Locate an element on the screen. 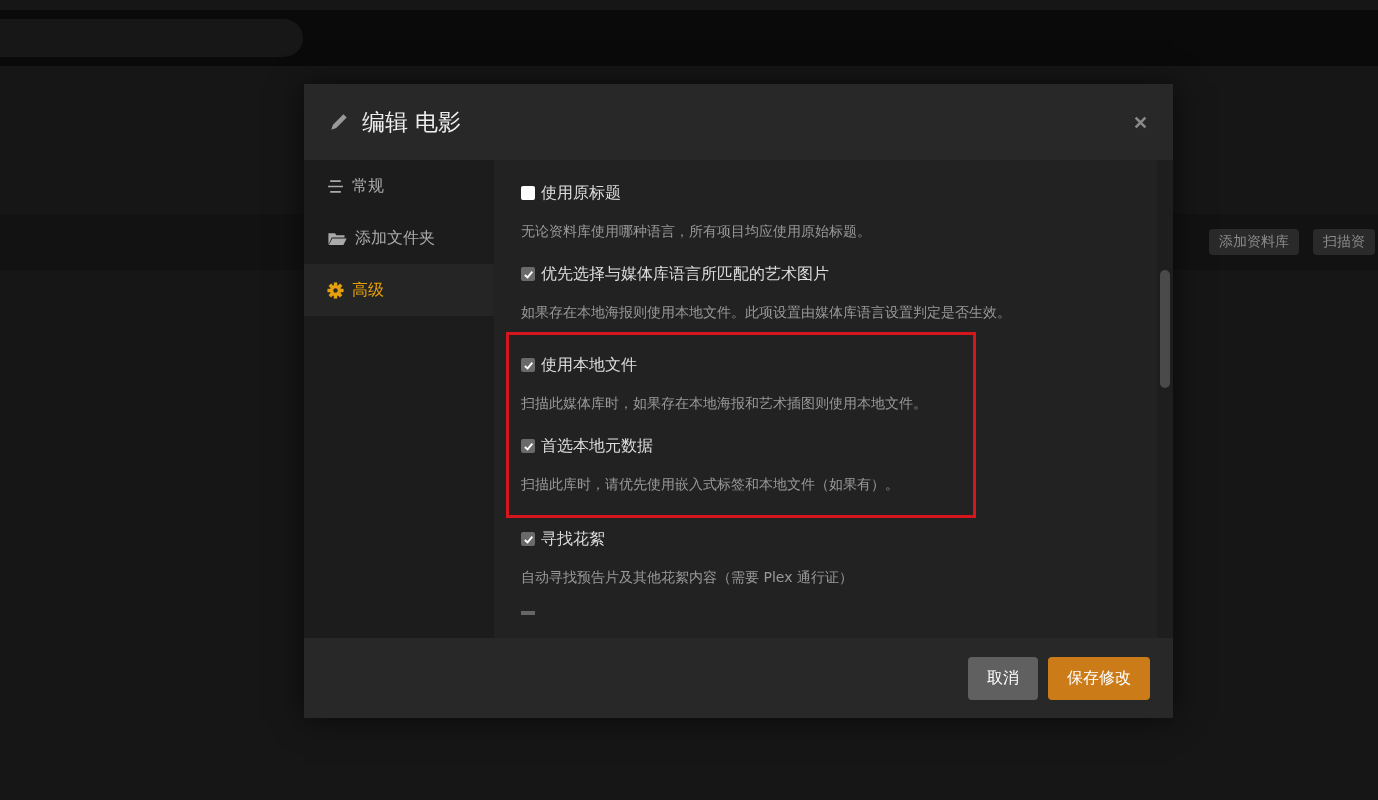 This screenshot has width=1378, height=800. close-icon is located at coordinates (1140, 122).